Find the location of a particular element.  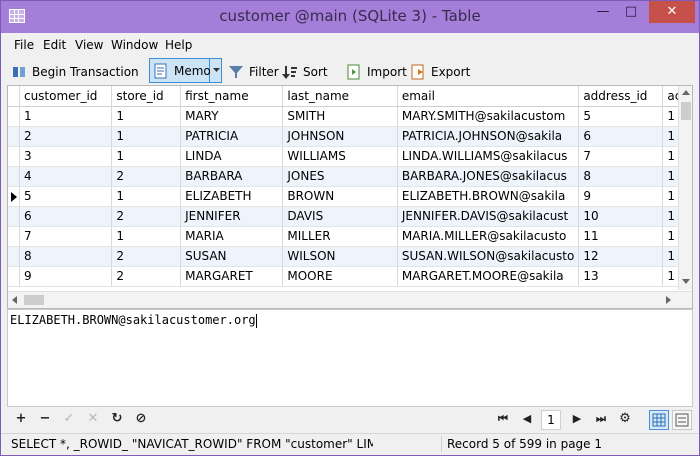

cell-email: LINDA.WILLIAMS@sakilacus is located at coordinates (488, 156).